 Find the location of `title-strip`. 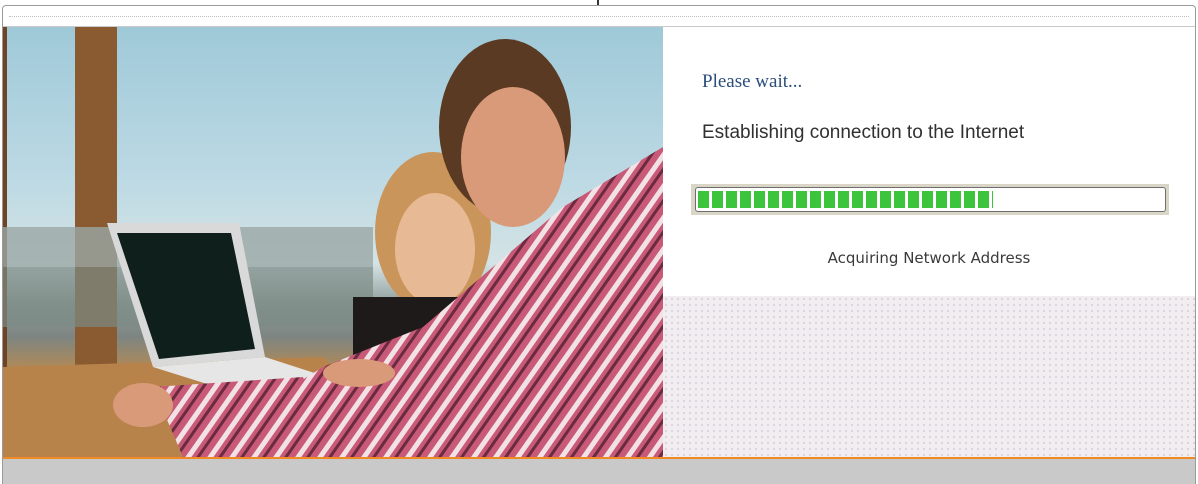

title-strip is located at coordinates (599, 16).